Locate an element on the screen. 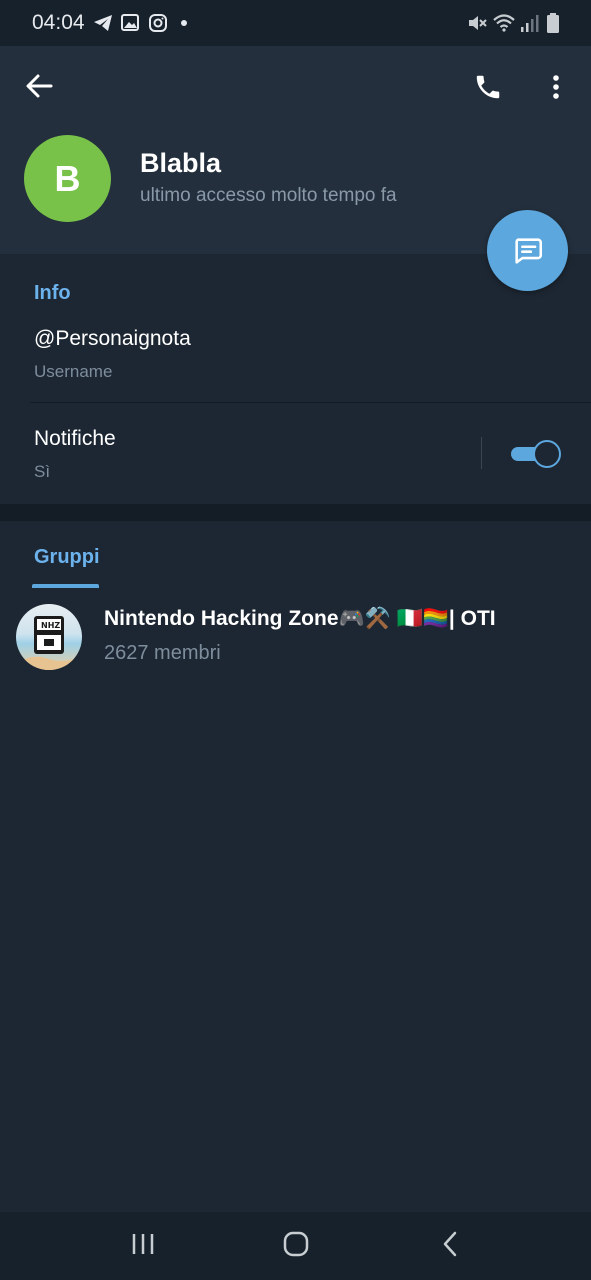  dot-icon is located at coordinates (184, 23).